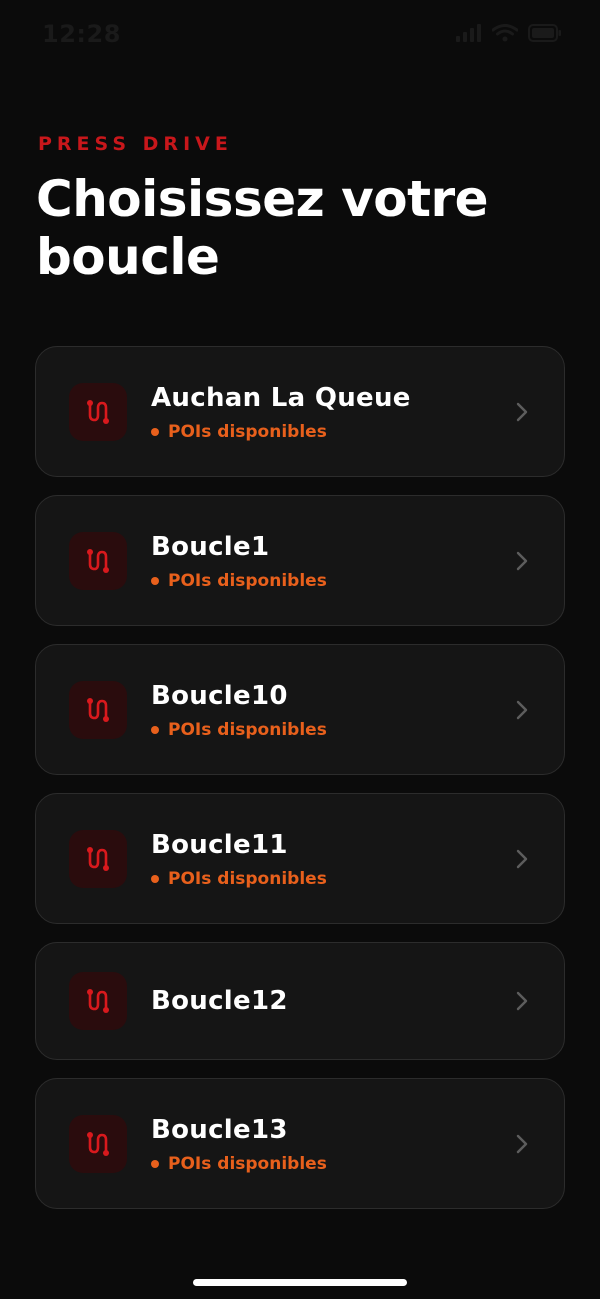 Image resolution: width=600 pixels, height=1299 pixels. Describe the element at coordinates (300, 35) in the screenshot. I see `status-bar: 12:28` at that location.